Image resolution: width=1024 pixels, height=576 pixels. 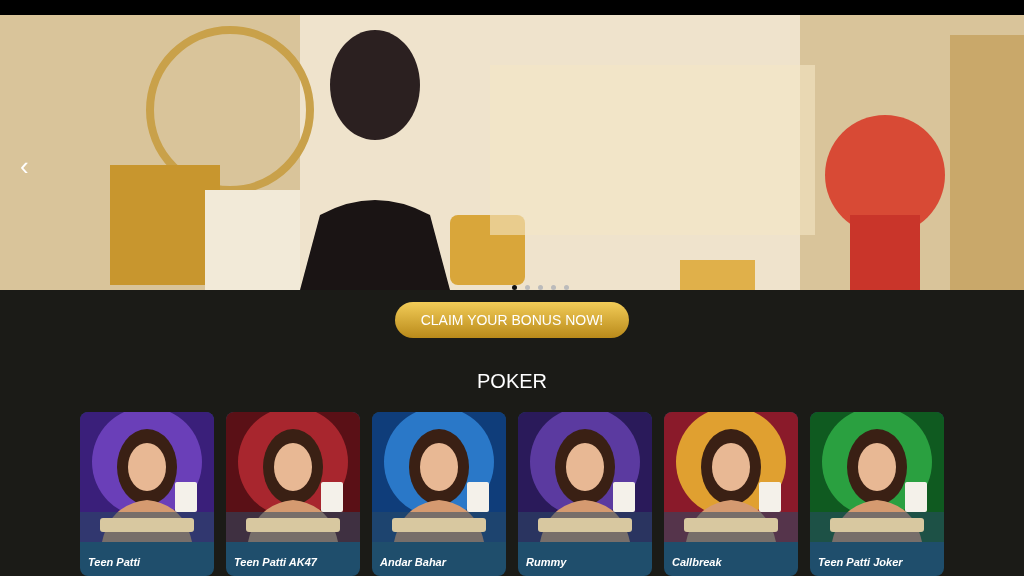 What do you see at coordinates (877, 494) in the screenshot?
I see `game-card: Teen Patti Joker` at bounding box center [877, 494].